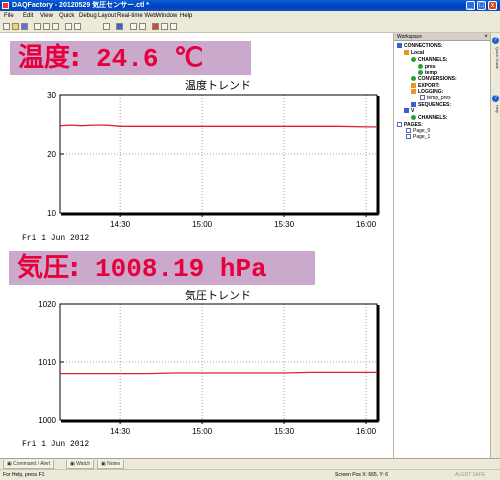 The width and height of the screenshot is (500, 480). I want to click on redo-icon, so click(77, 26).